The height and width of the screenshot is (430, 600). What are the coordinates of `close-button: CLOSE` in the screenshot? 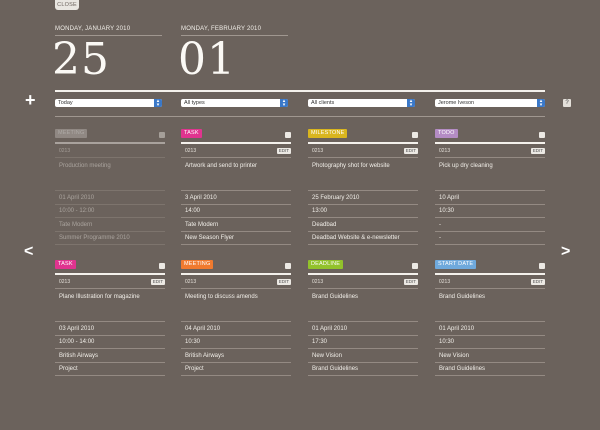 It's located at (67, 5).